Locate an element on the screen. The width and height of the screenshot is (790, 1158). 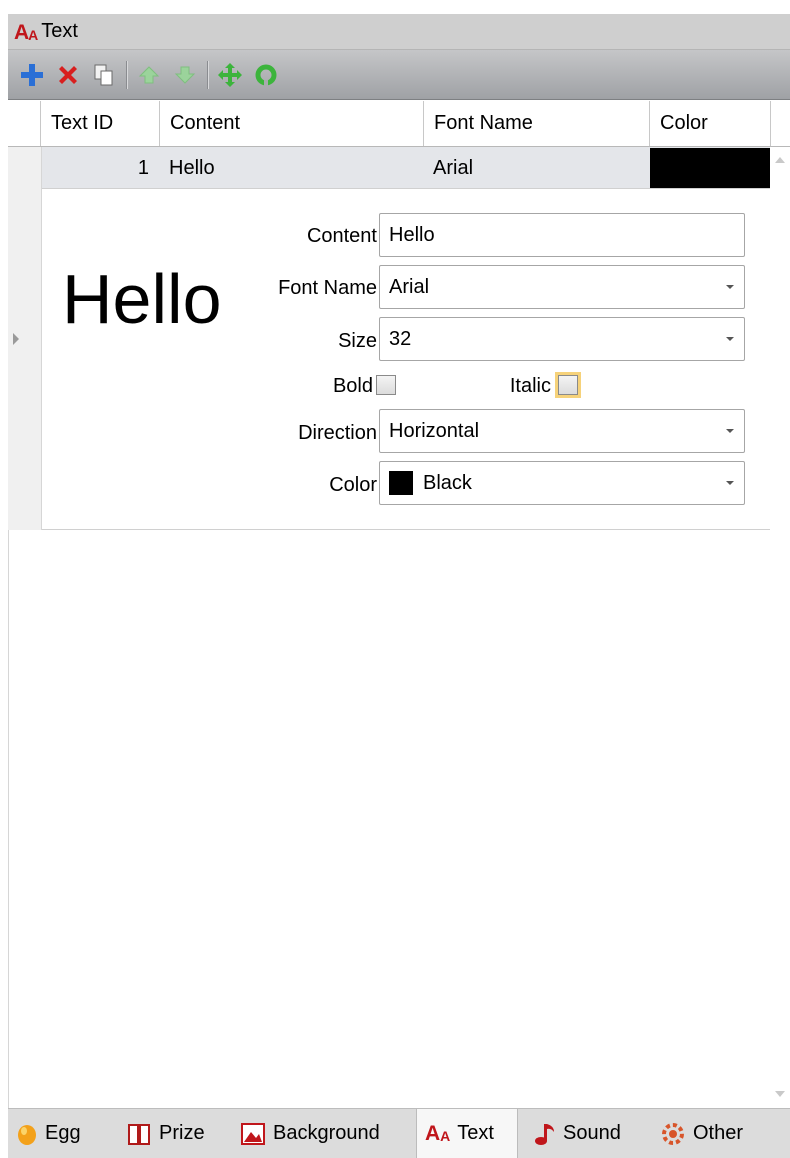
move-down-button is located at coordinates (185, 75).